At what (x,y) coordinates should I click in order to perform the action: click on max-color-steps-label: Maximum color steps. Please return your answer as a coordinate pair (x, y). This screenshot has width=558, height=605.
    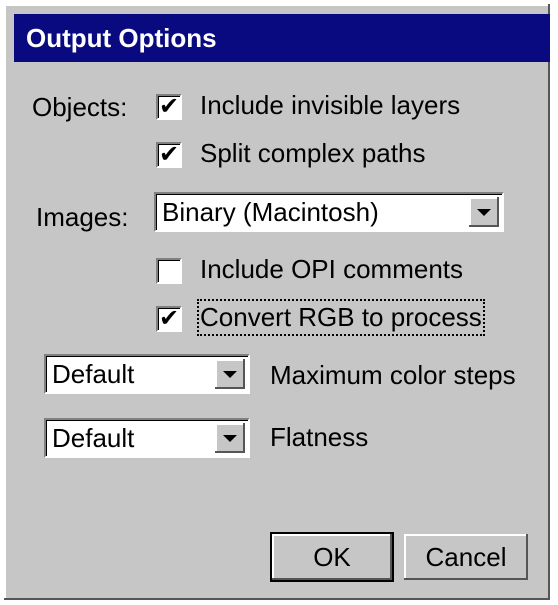
    Looking at the image, I should click on (393, 375).